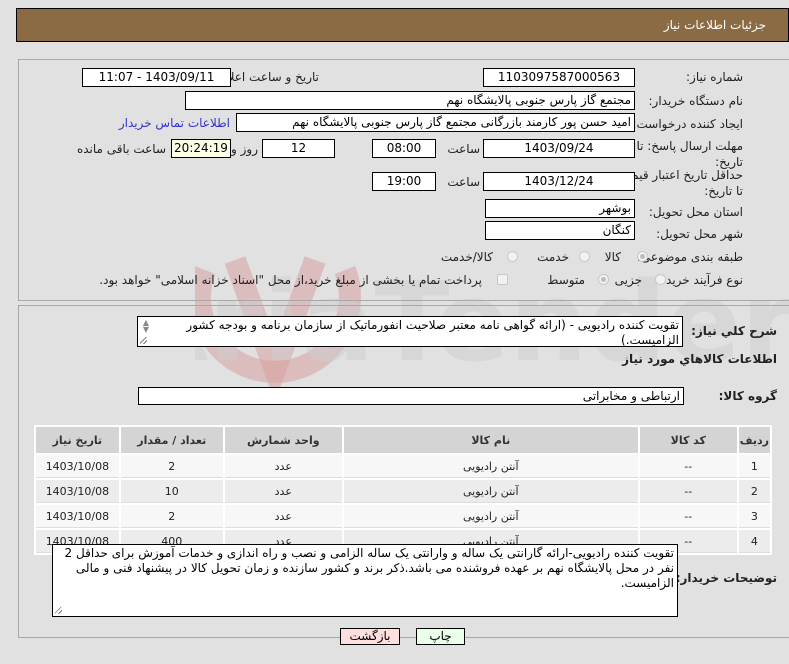 This screenshot has height=664, width=789. I want to click on buyer-contact-link: اطلاعات تماس خریدار, so click(174, 123).